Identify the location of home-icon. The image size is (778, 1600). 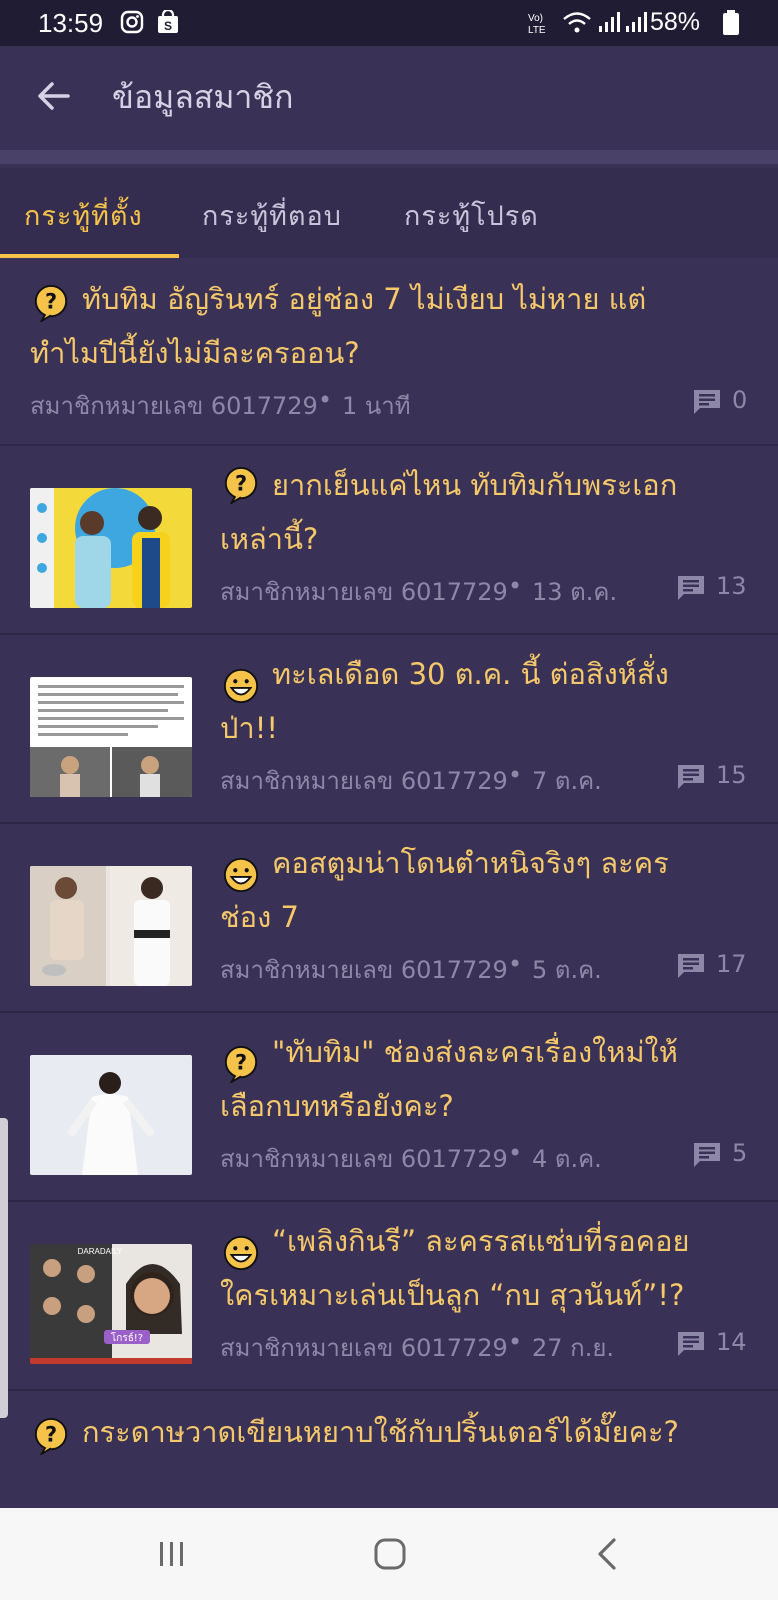
(390, 1554).